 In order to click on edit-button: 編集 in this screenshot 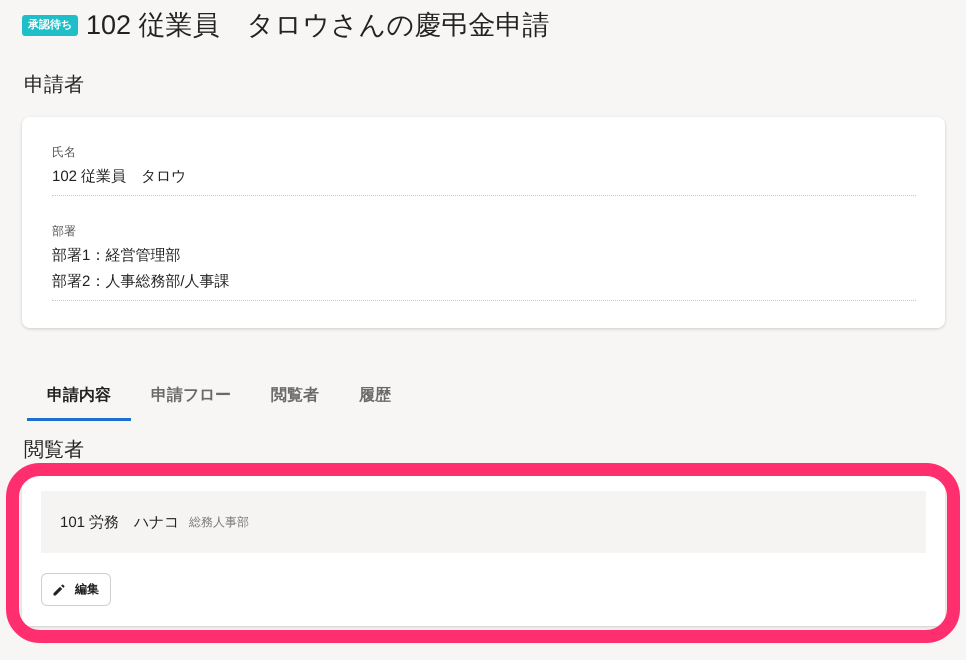, I will do `click(76, 589)`.